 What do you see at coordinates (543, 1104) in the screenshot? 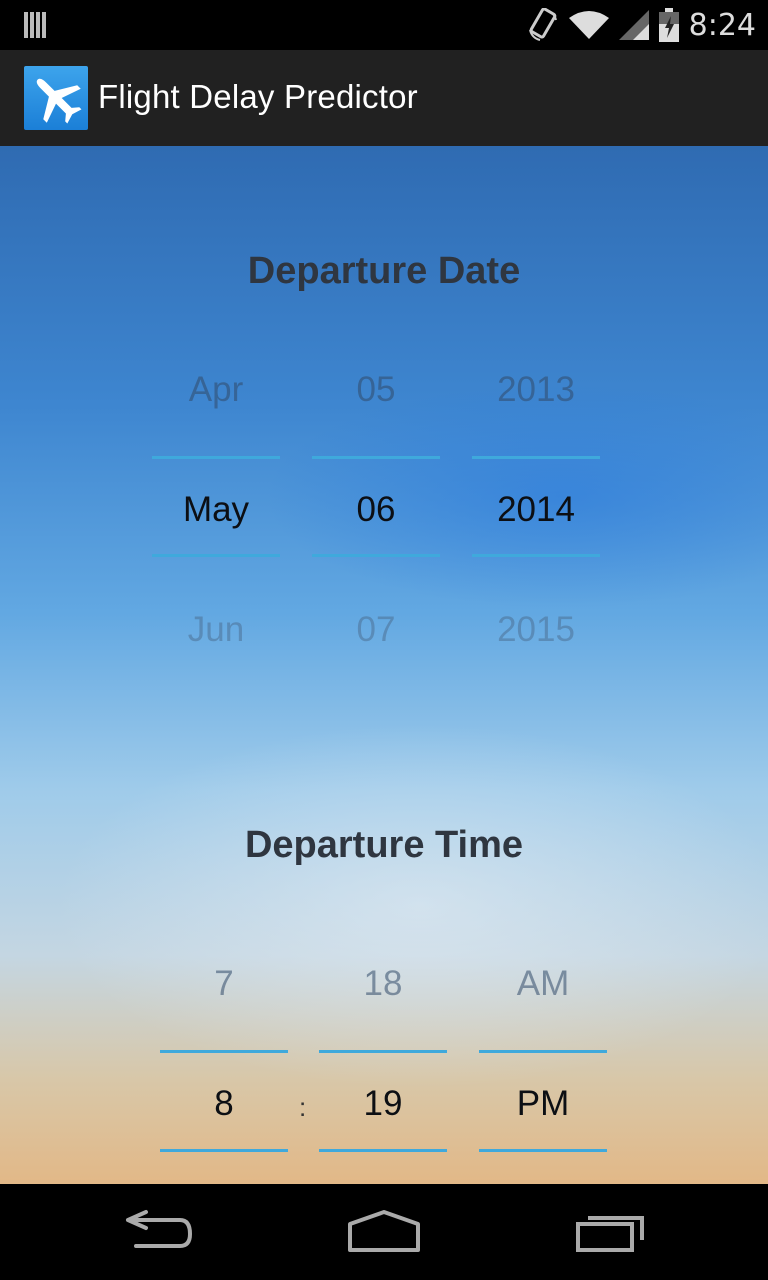
I see `ampm-selected: PM` at bounding box center [543, 1104].